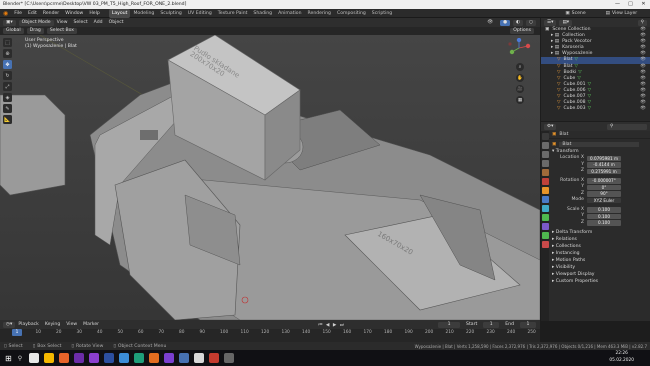 Image resolution: width=650 pixels, height=366 pixels. I want to click on tab-tool-icon, so click(545, 136).